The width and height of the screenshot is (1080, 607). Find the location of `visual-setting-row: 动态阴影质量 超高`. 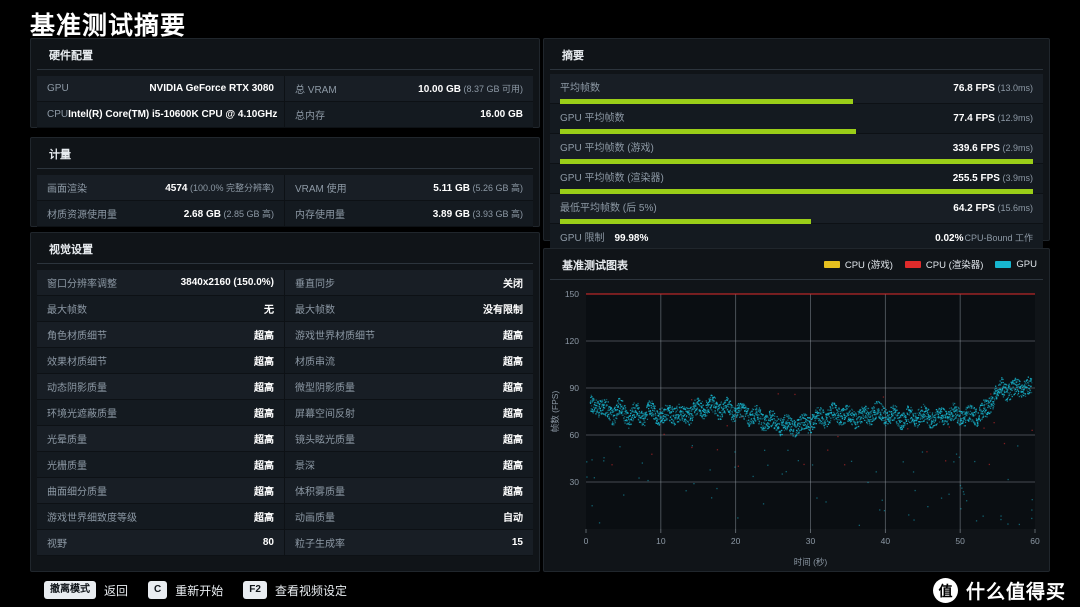

visual-setting-row: 动态阴影质量 超高 is located at coordinates (161, 387).